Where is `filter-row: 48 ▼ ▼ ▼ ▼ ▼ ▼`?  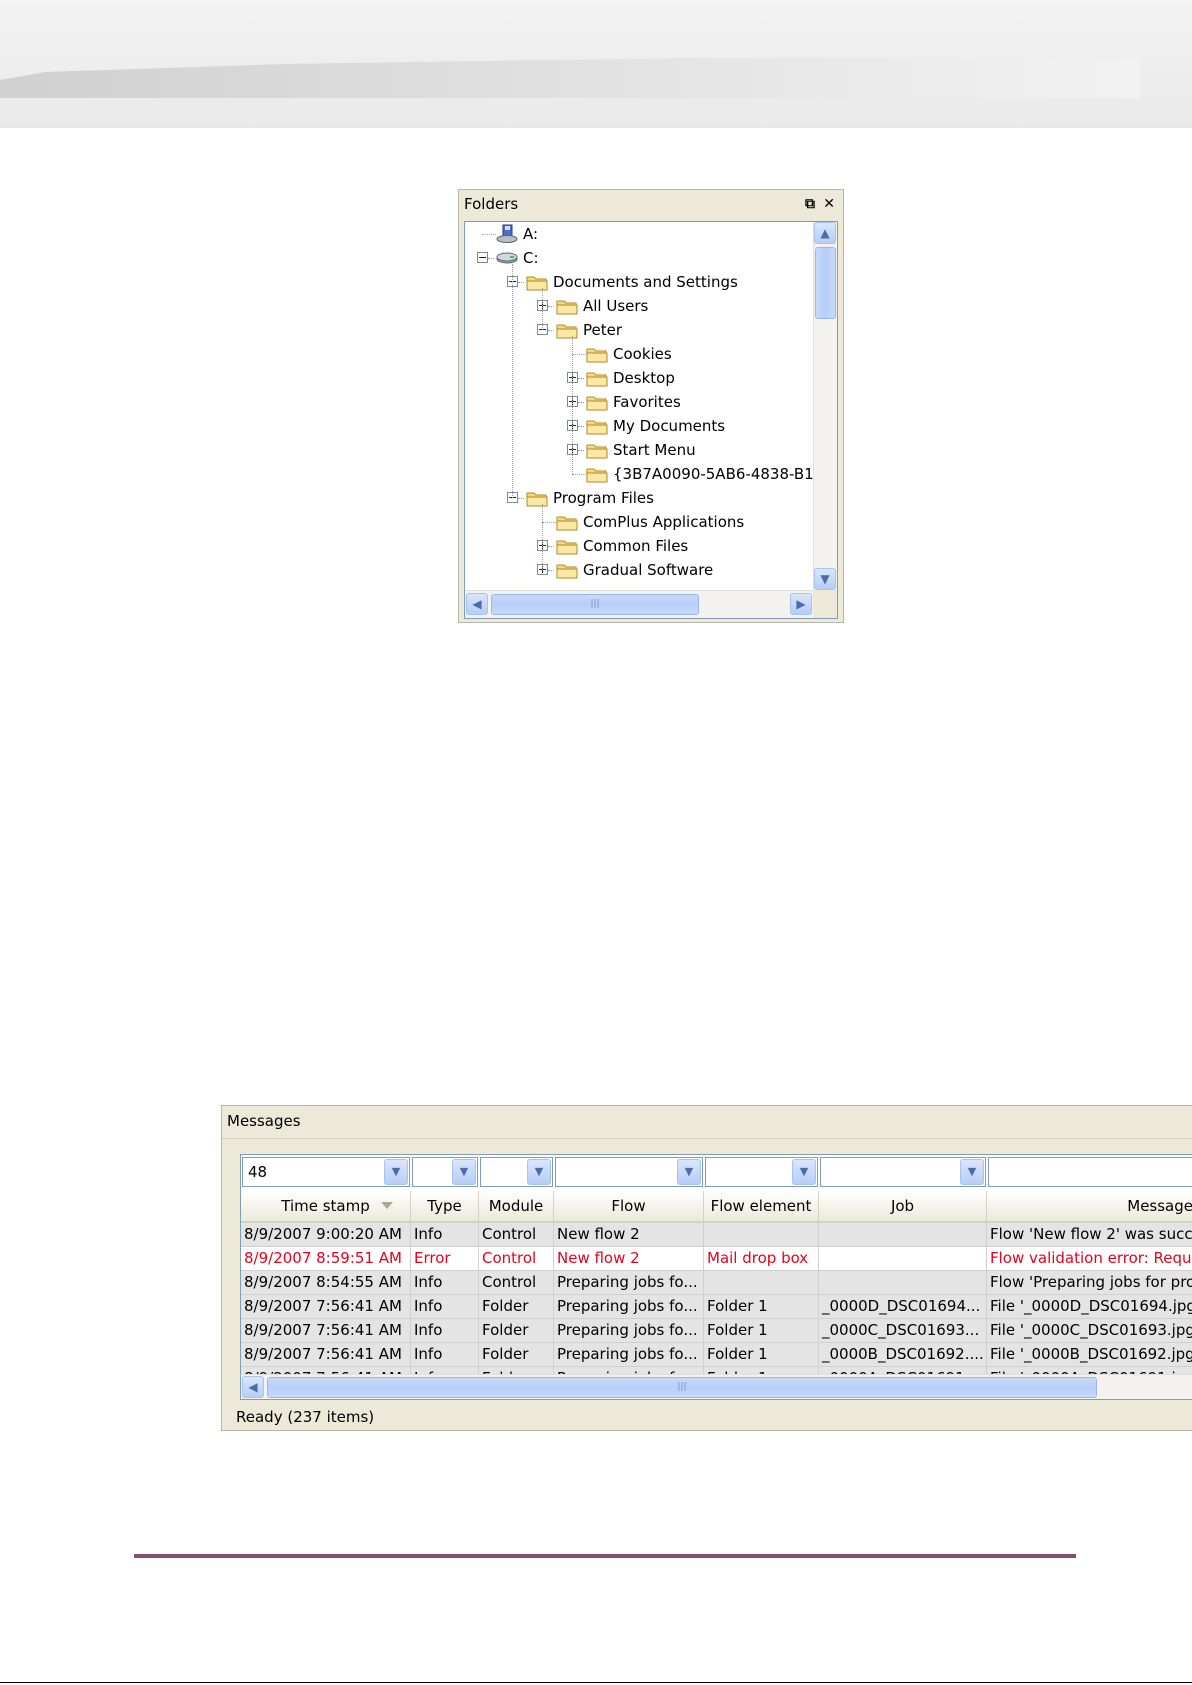
filter-row: 48 ▼ ▼ ▼ ▼ ▼ ▼ is located at coordinates (716, 1173).